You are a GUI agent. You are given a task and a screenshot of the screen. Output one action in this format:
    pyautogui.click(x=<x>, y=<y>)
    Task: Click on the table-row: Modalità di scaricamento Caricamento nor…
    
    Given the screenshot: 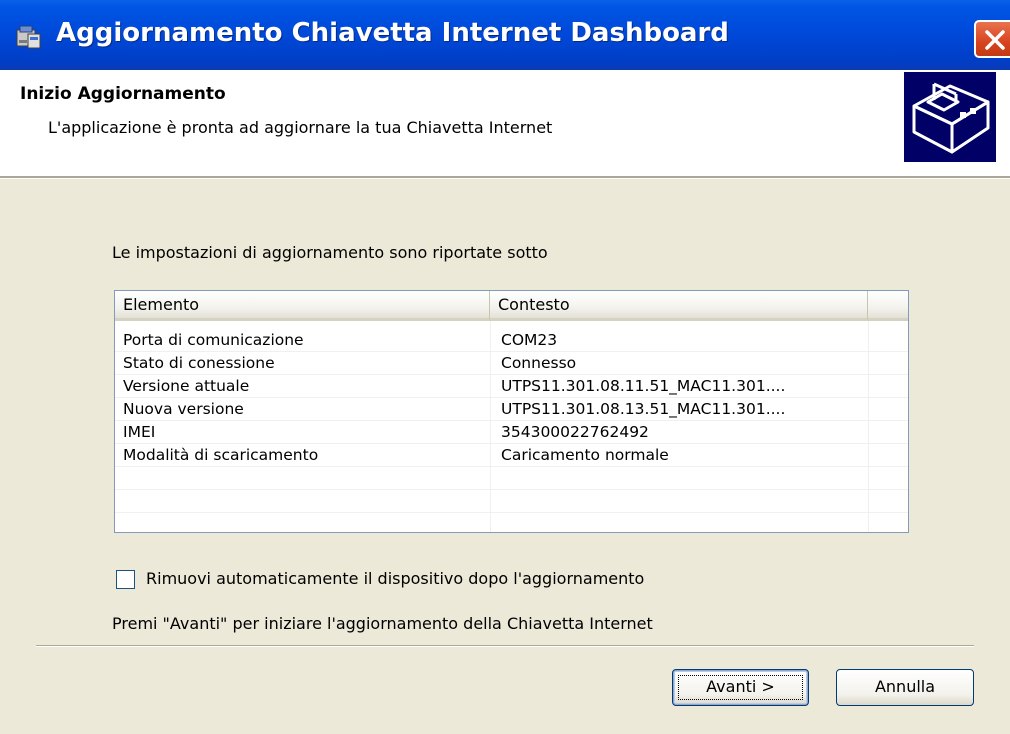 What is the action you would take?
    pyautogui.click(x=511, y=455)
    